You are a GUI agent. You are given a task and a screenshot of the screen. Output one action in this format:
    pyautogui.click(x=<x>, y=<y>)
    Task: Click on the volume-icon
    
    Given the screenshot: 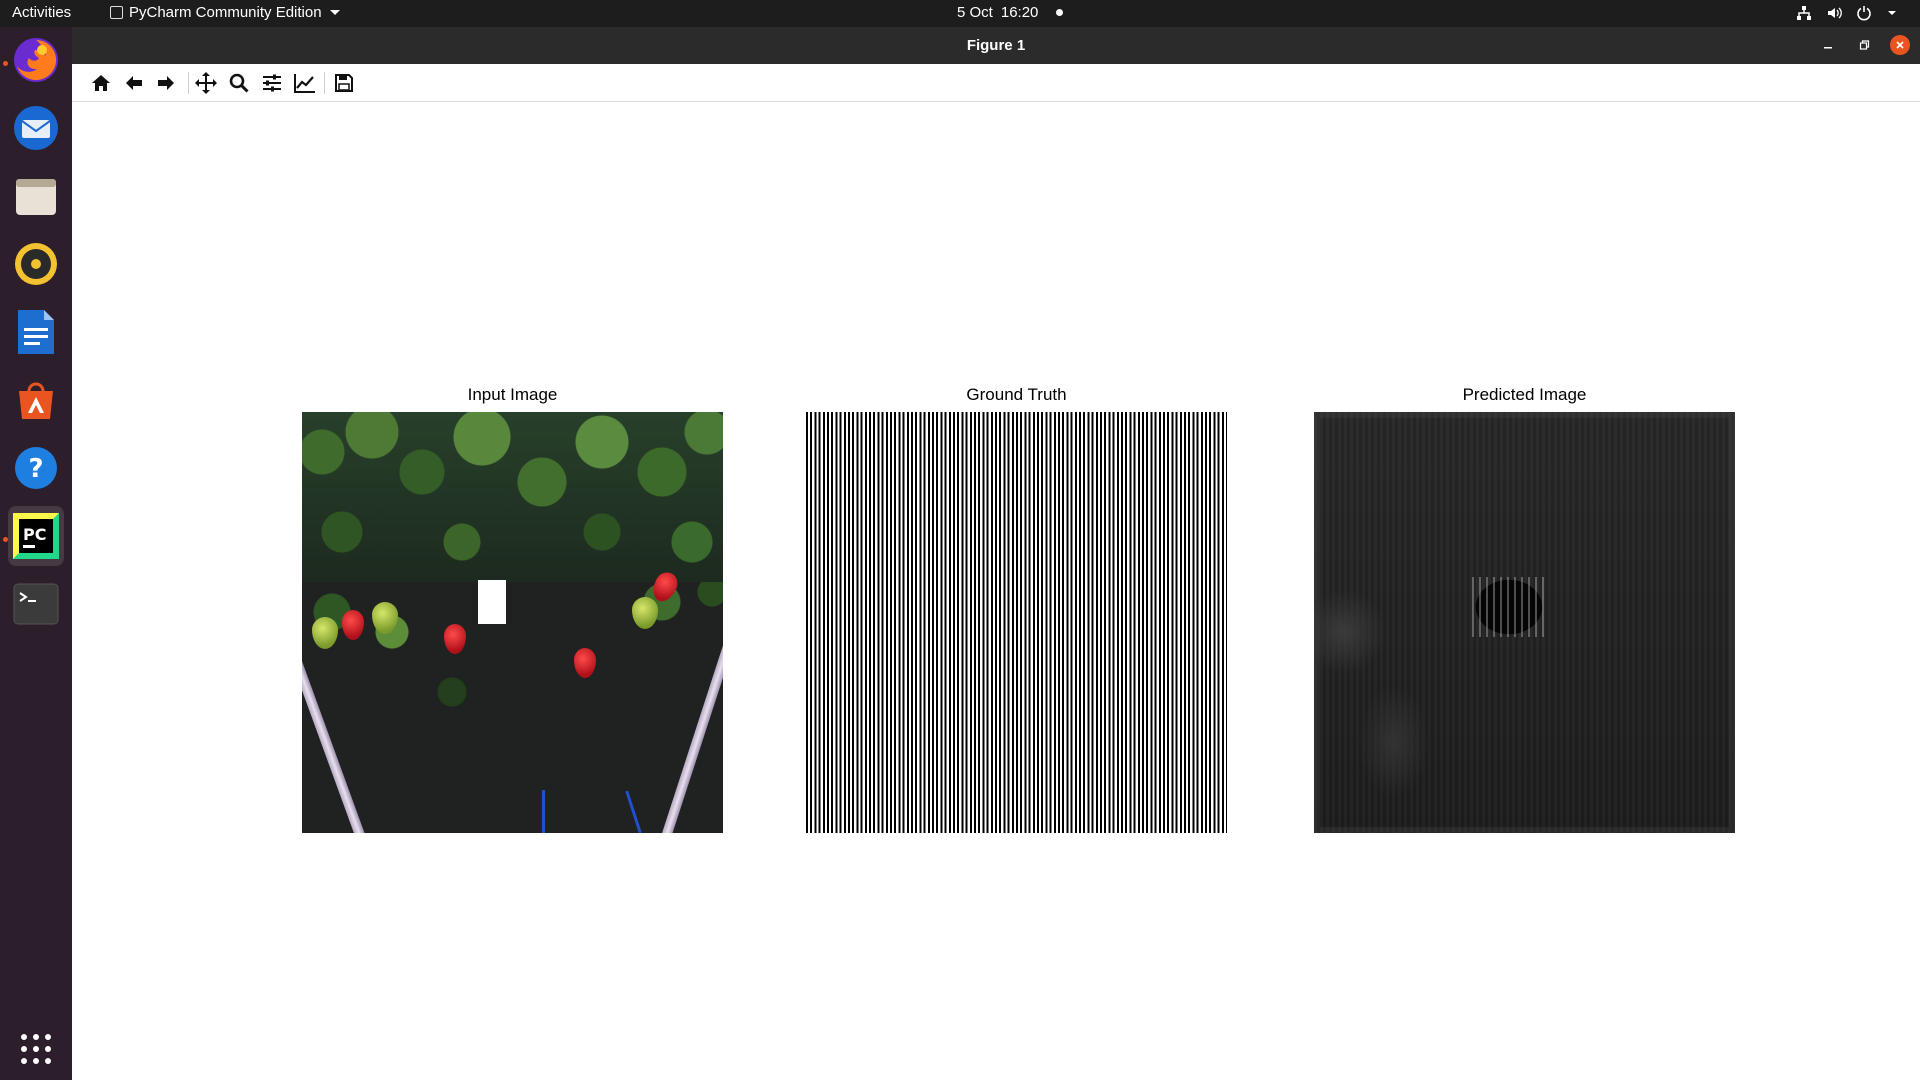 What is the action you would take?
    pyautogui.click(x=1835, y=13)
    